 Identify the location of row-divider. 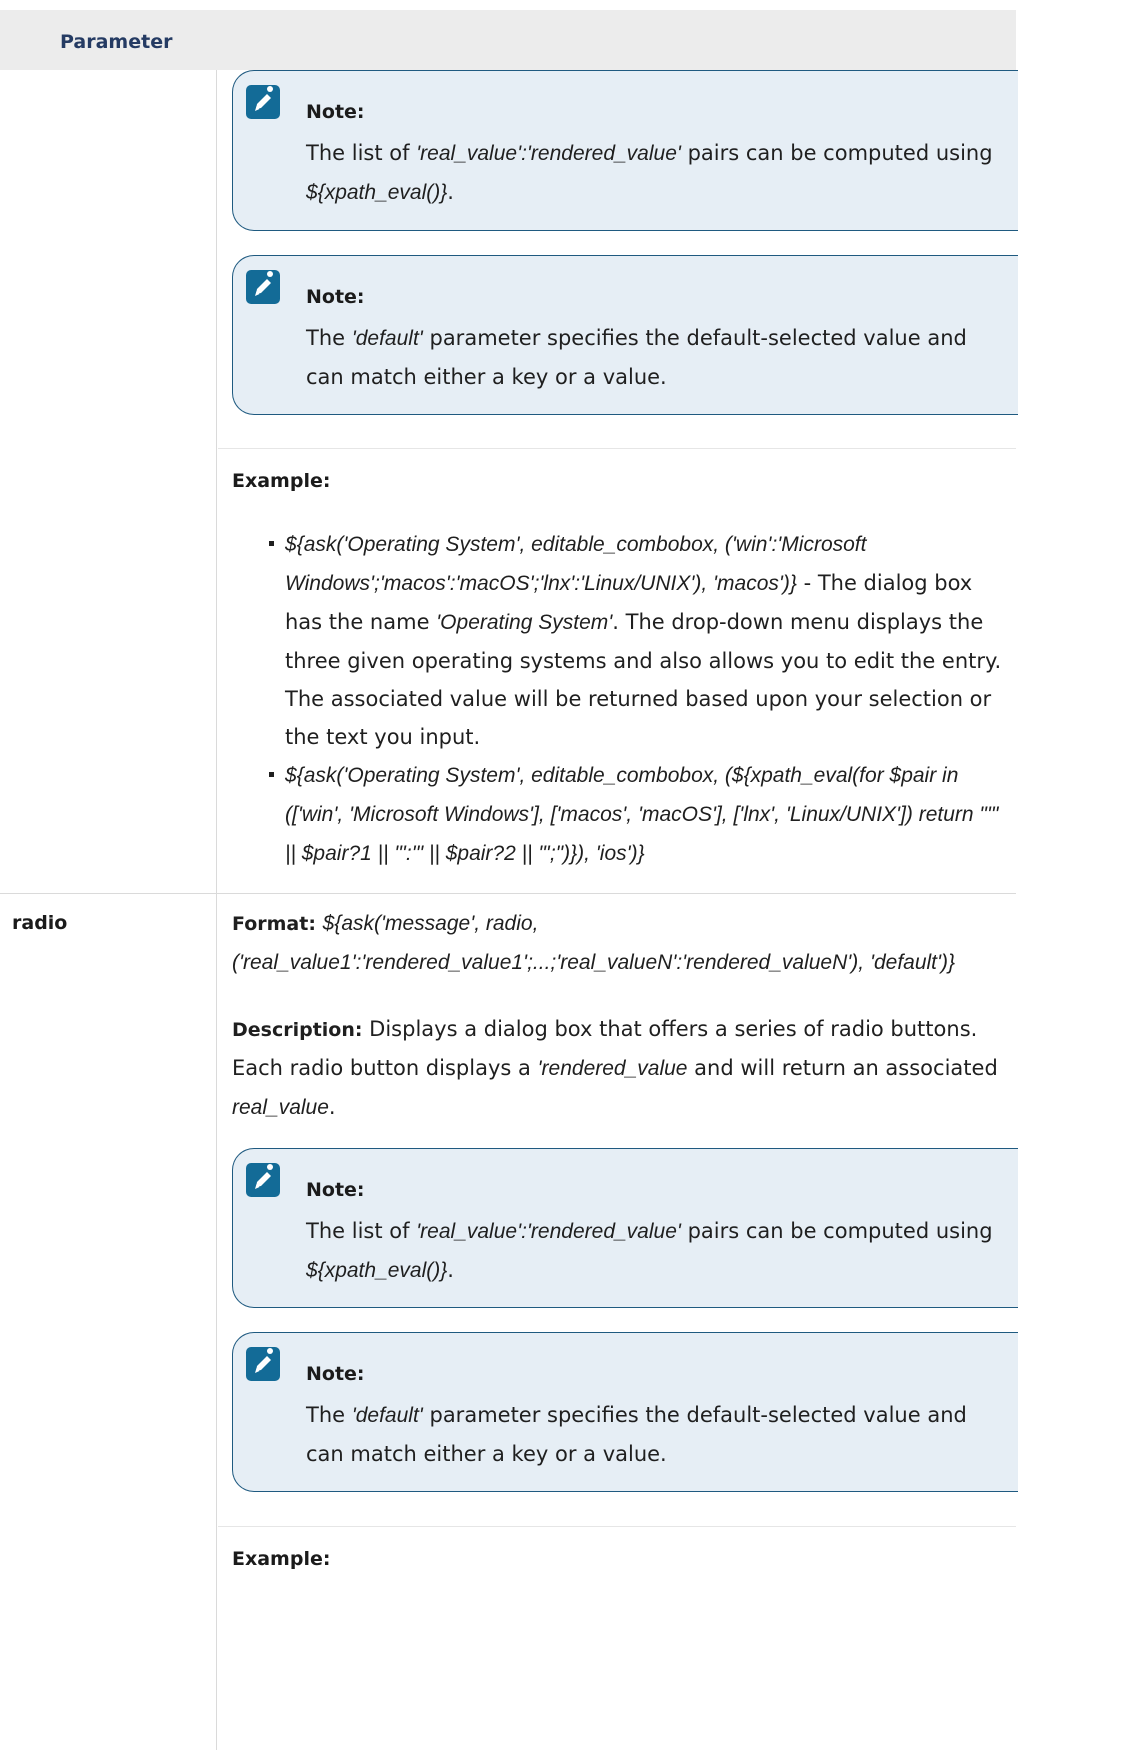
(508, 893).